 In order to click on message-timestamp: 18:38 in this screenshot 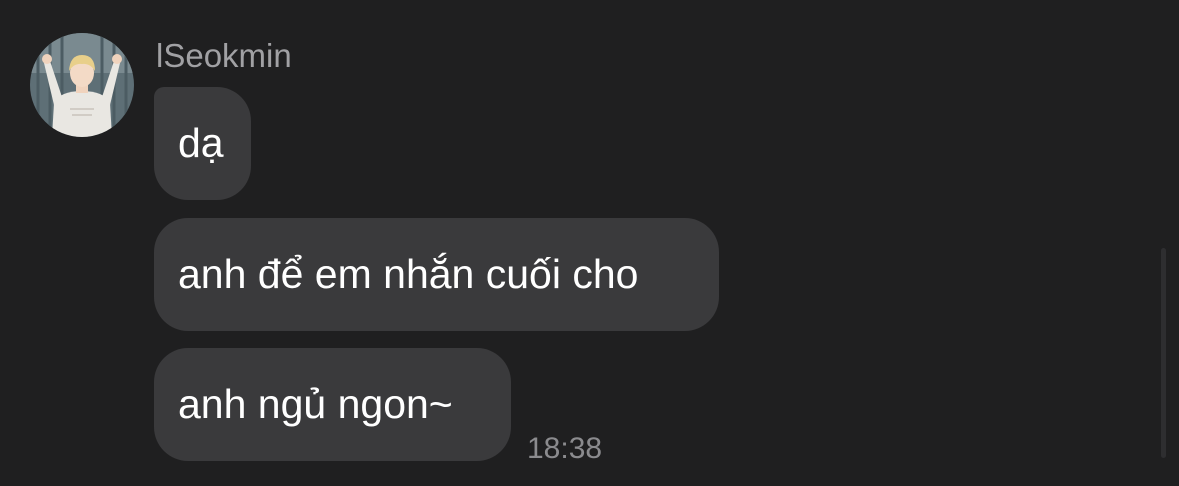, I will do `click(565, 448)`.